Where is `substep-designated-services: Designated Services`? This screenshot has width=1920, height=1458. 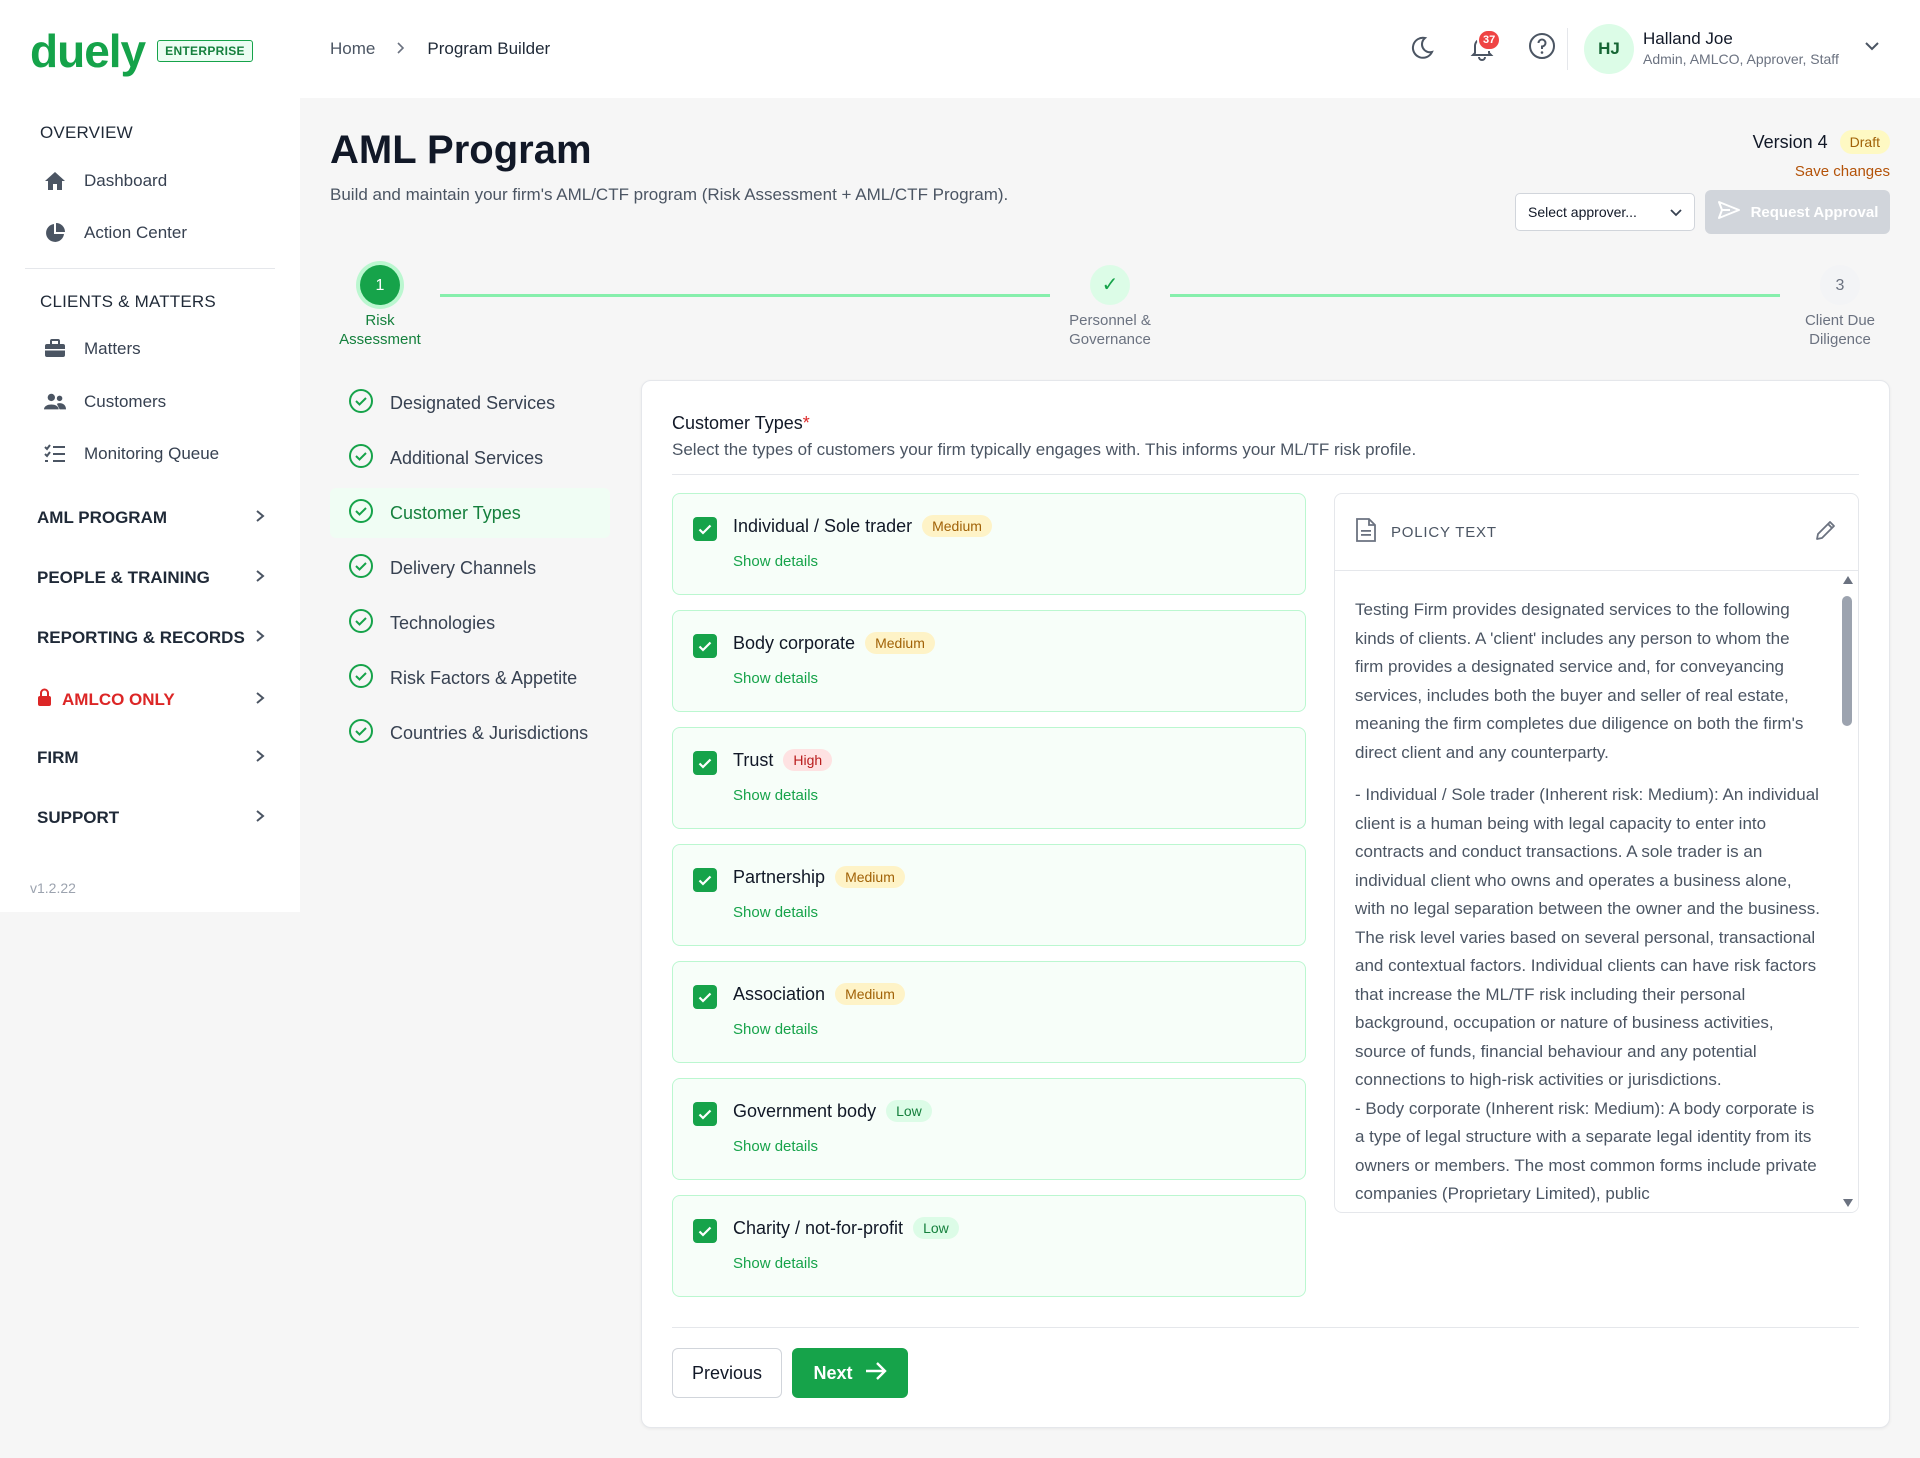
substep-designated-services: Designated Services is located at coordinates (470, 403).